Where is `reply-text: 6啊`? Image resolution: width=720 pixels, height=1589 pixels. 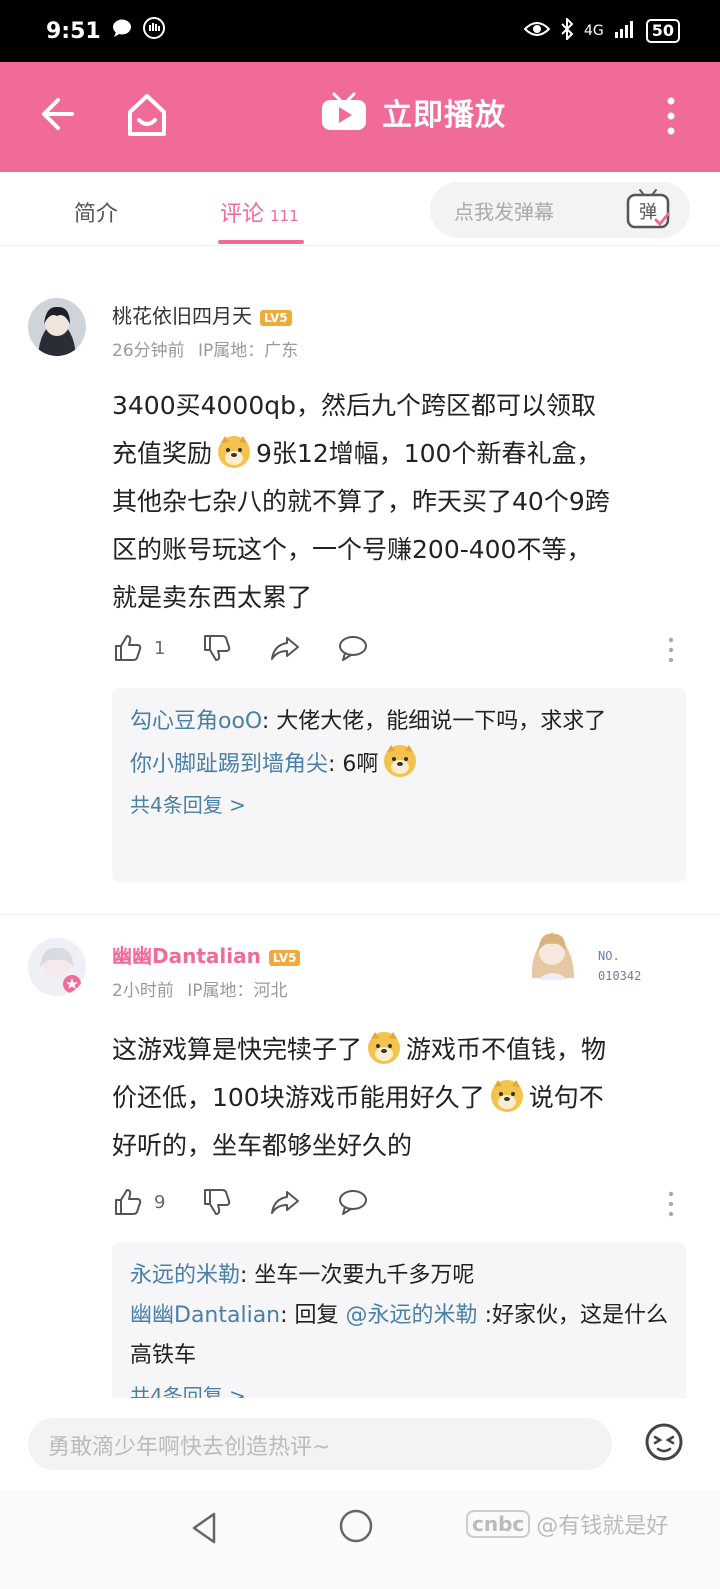
reply-text: 6啊 is located at coordinates (360, 764).